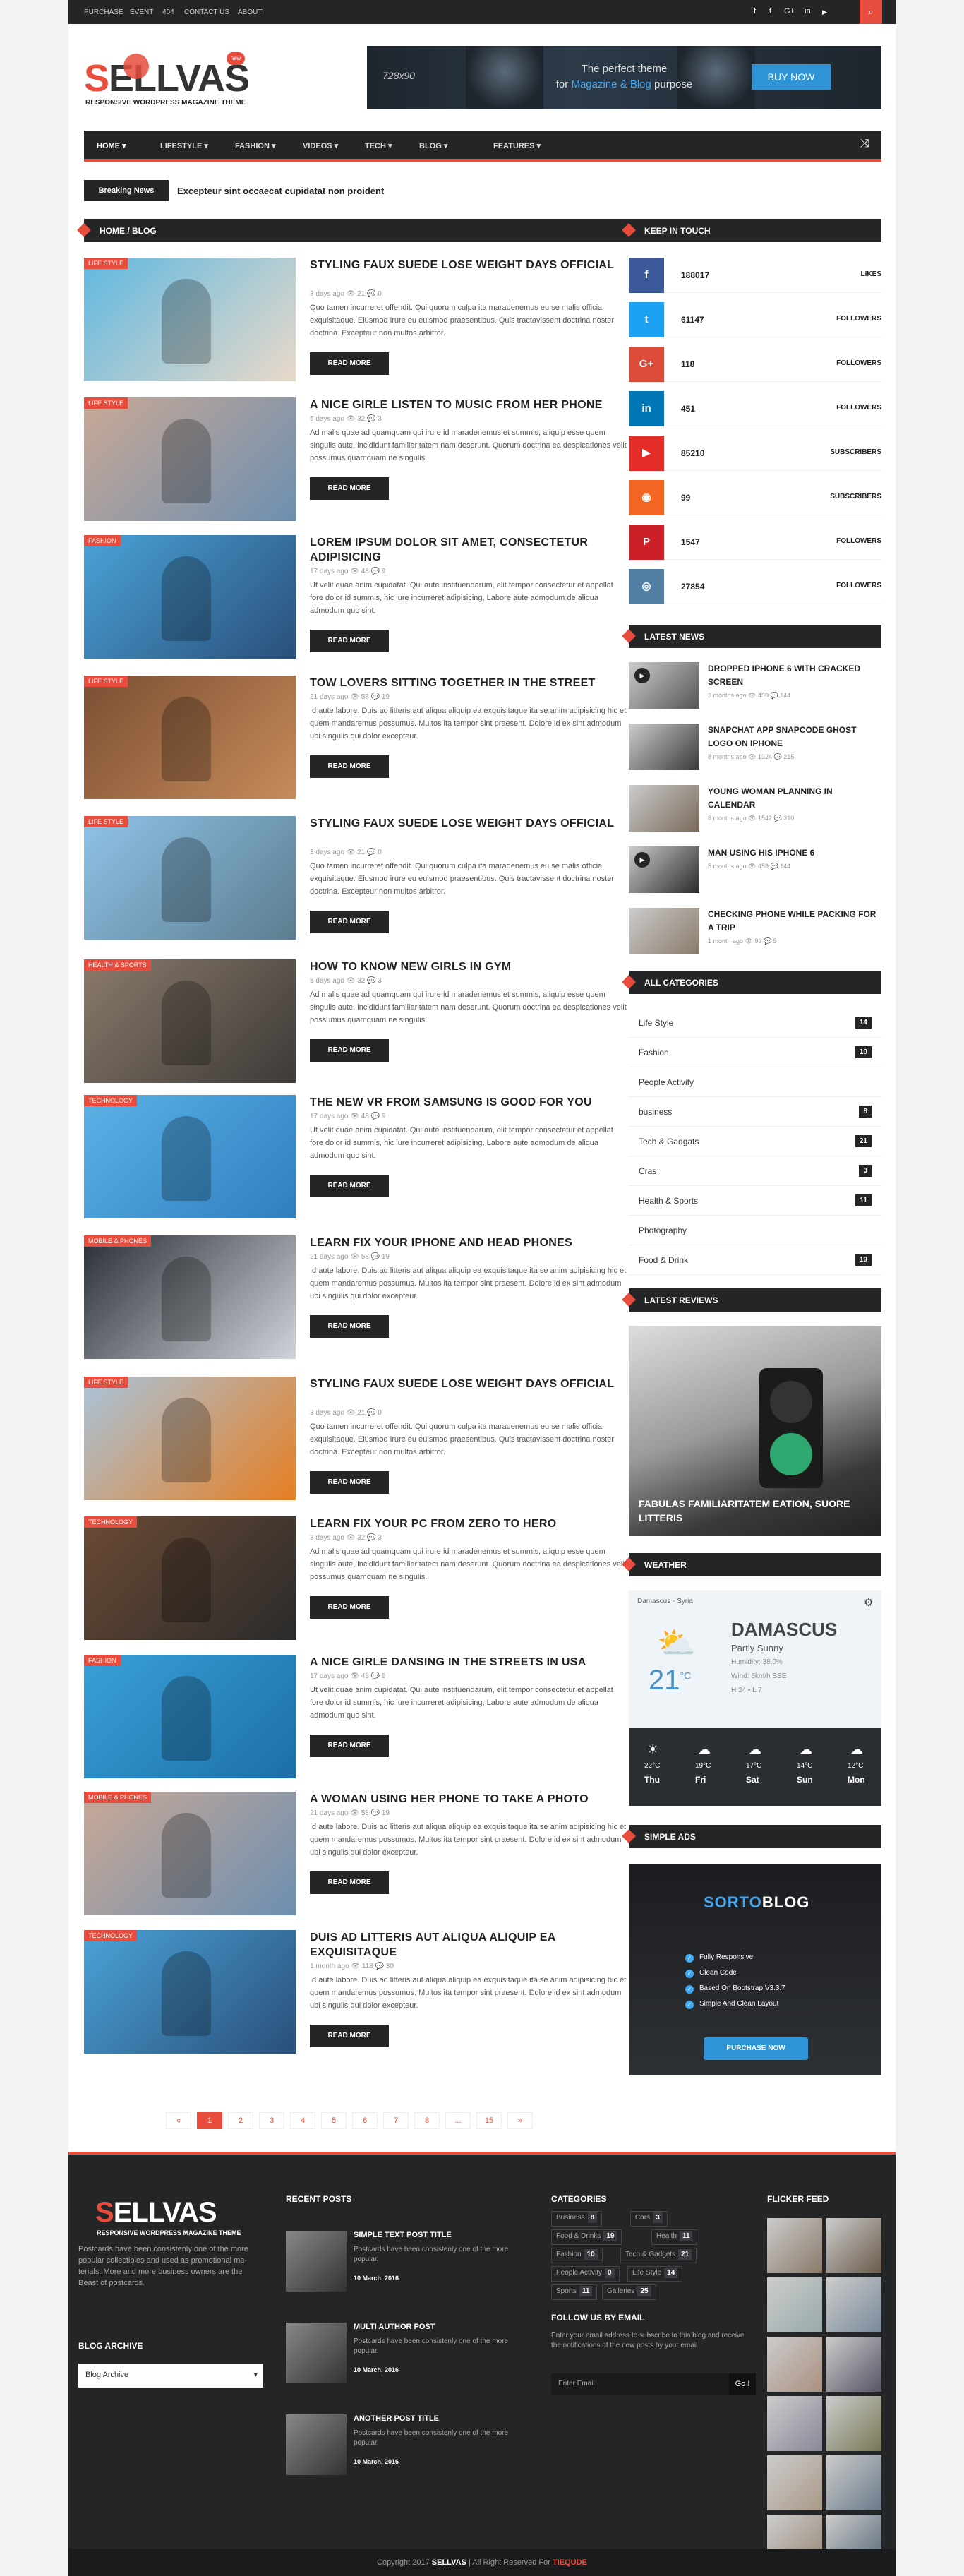 The height and width of the screenshot is (2576, 964). I want to click on category-name: Tech & Gadgats, so click(669, 1141).